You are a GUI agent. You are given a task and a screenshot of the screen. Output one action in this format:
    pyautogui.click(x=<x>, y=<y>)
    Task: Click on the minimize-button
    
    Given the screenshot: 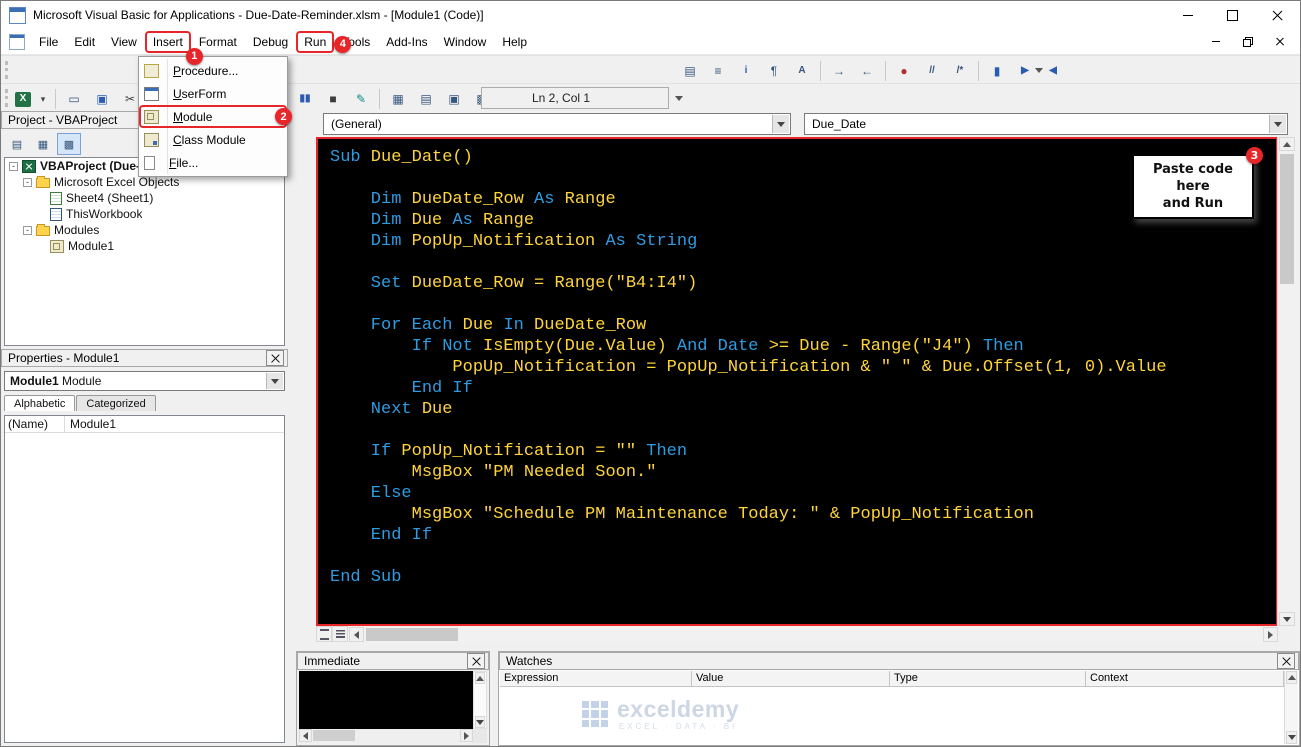 What is the action you would take?
    pyautogui.click(x=1187, y=15)
    